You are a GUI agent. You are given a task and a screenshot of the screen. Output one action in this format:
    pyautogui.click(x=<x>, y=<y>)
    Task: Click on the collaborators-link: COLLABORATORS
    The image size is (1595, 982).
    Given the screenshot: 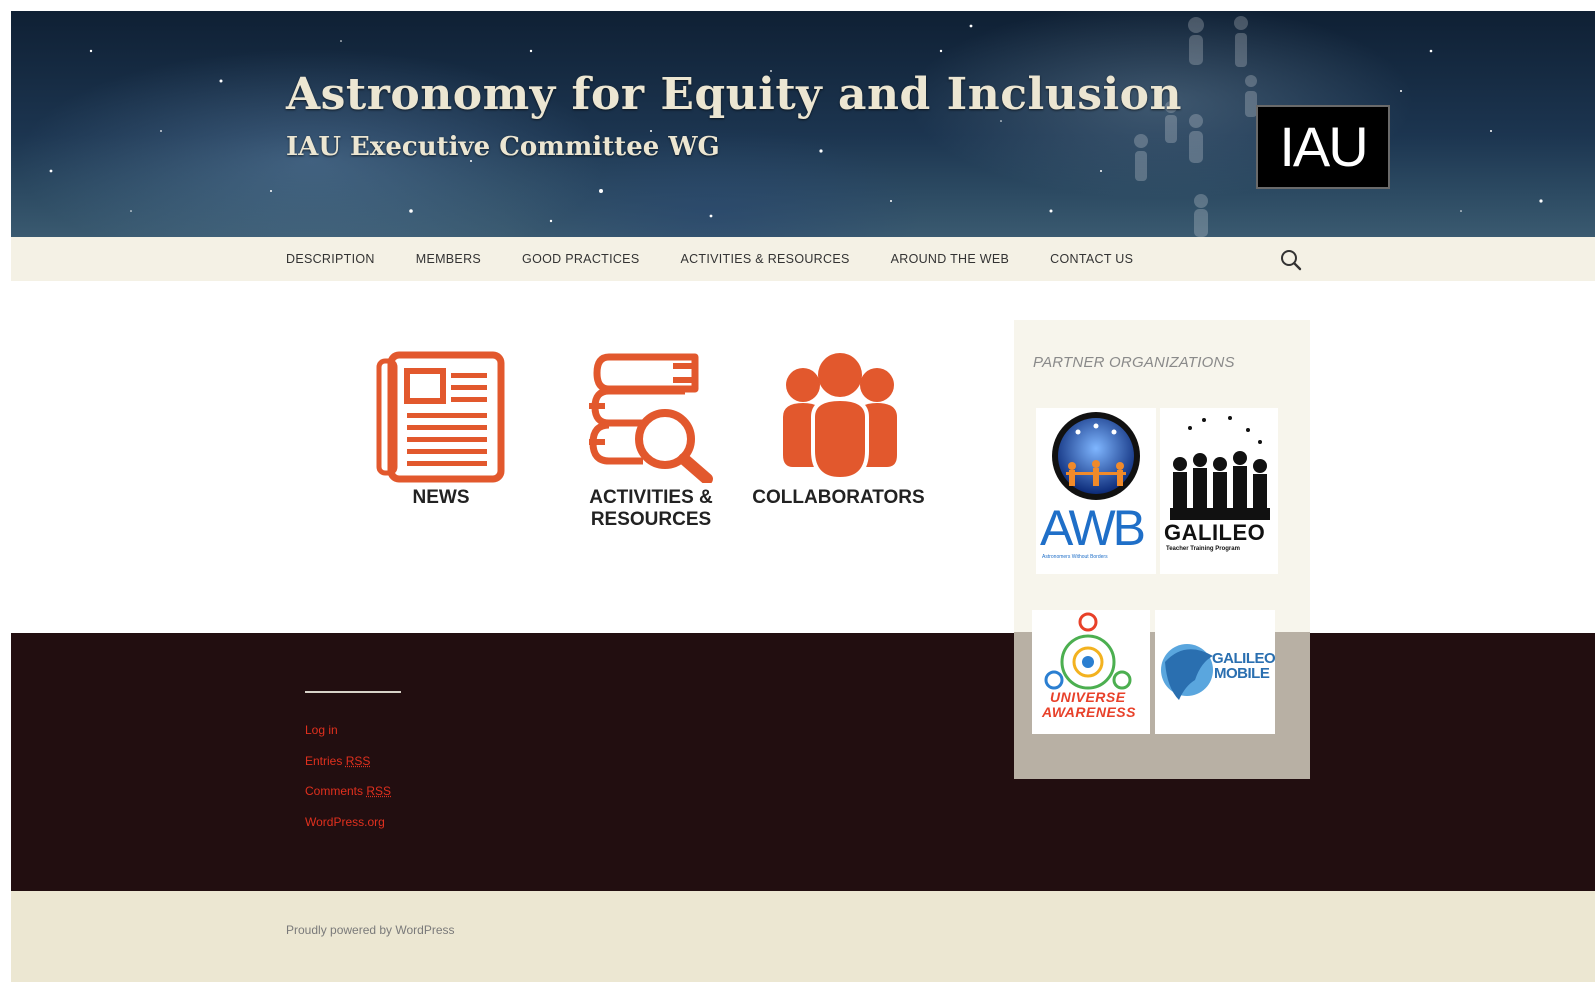 What is the action you would take?
    pyautogui.click(x=838, y=430)
    